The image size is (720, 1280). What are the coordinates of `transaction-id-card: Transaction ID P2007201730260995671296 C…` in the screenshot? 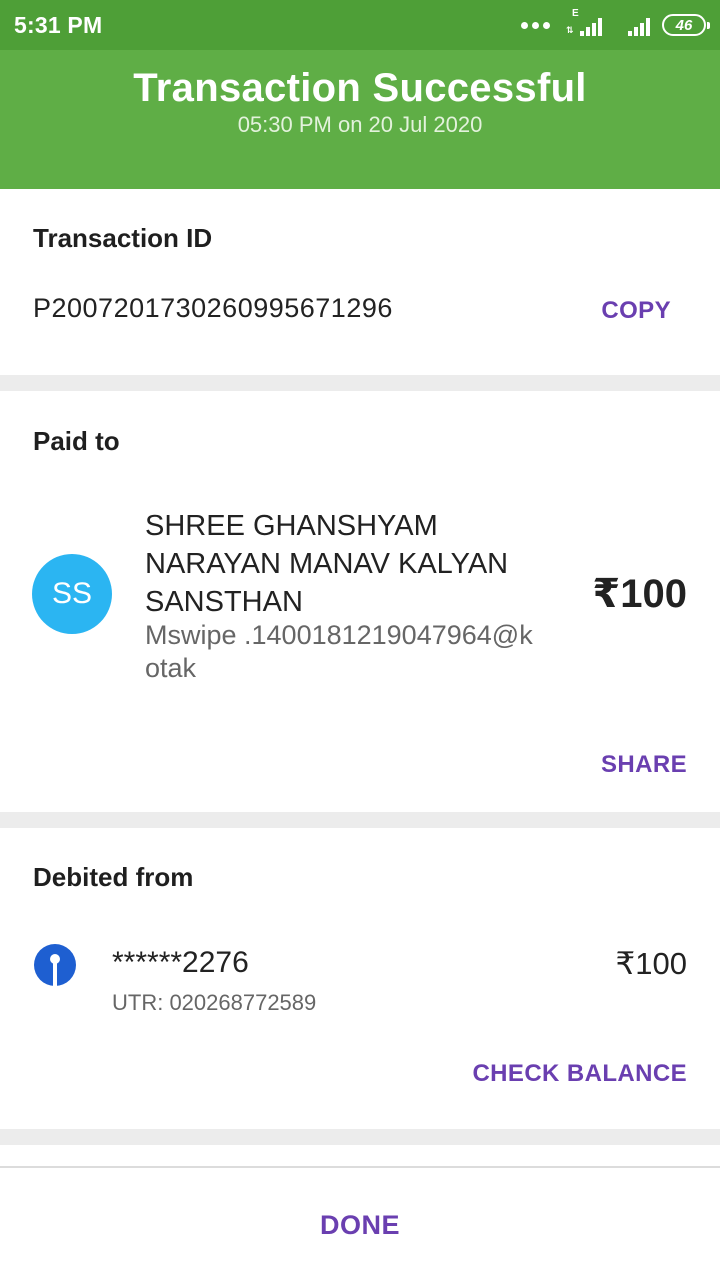 It's located at (360, 282).